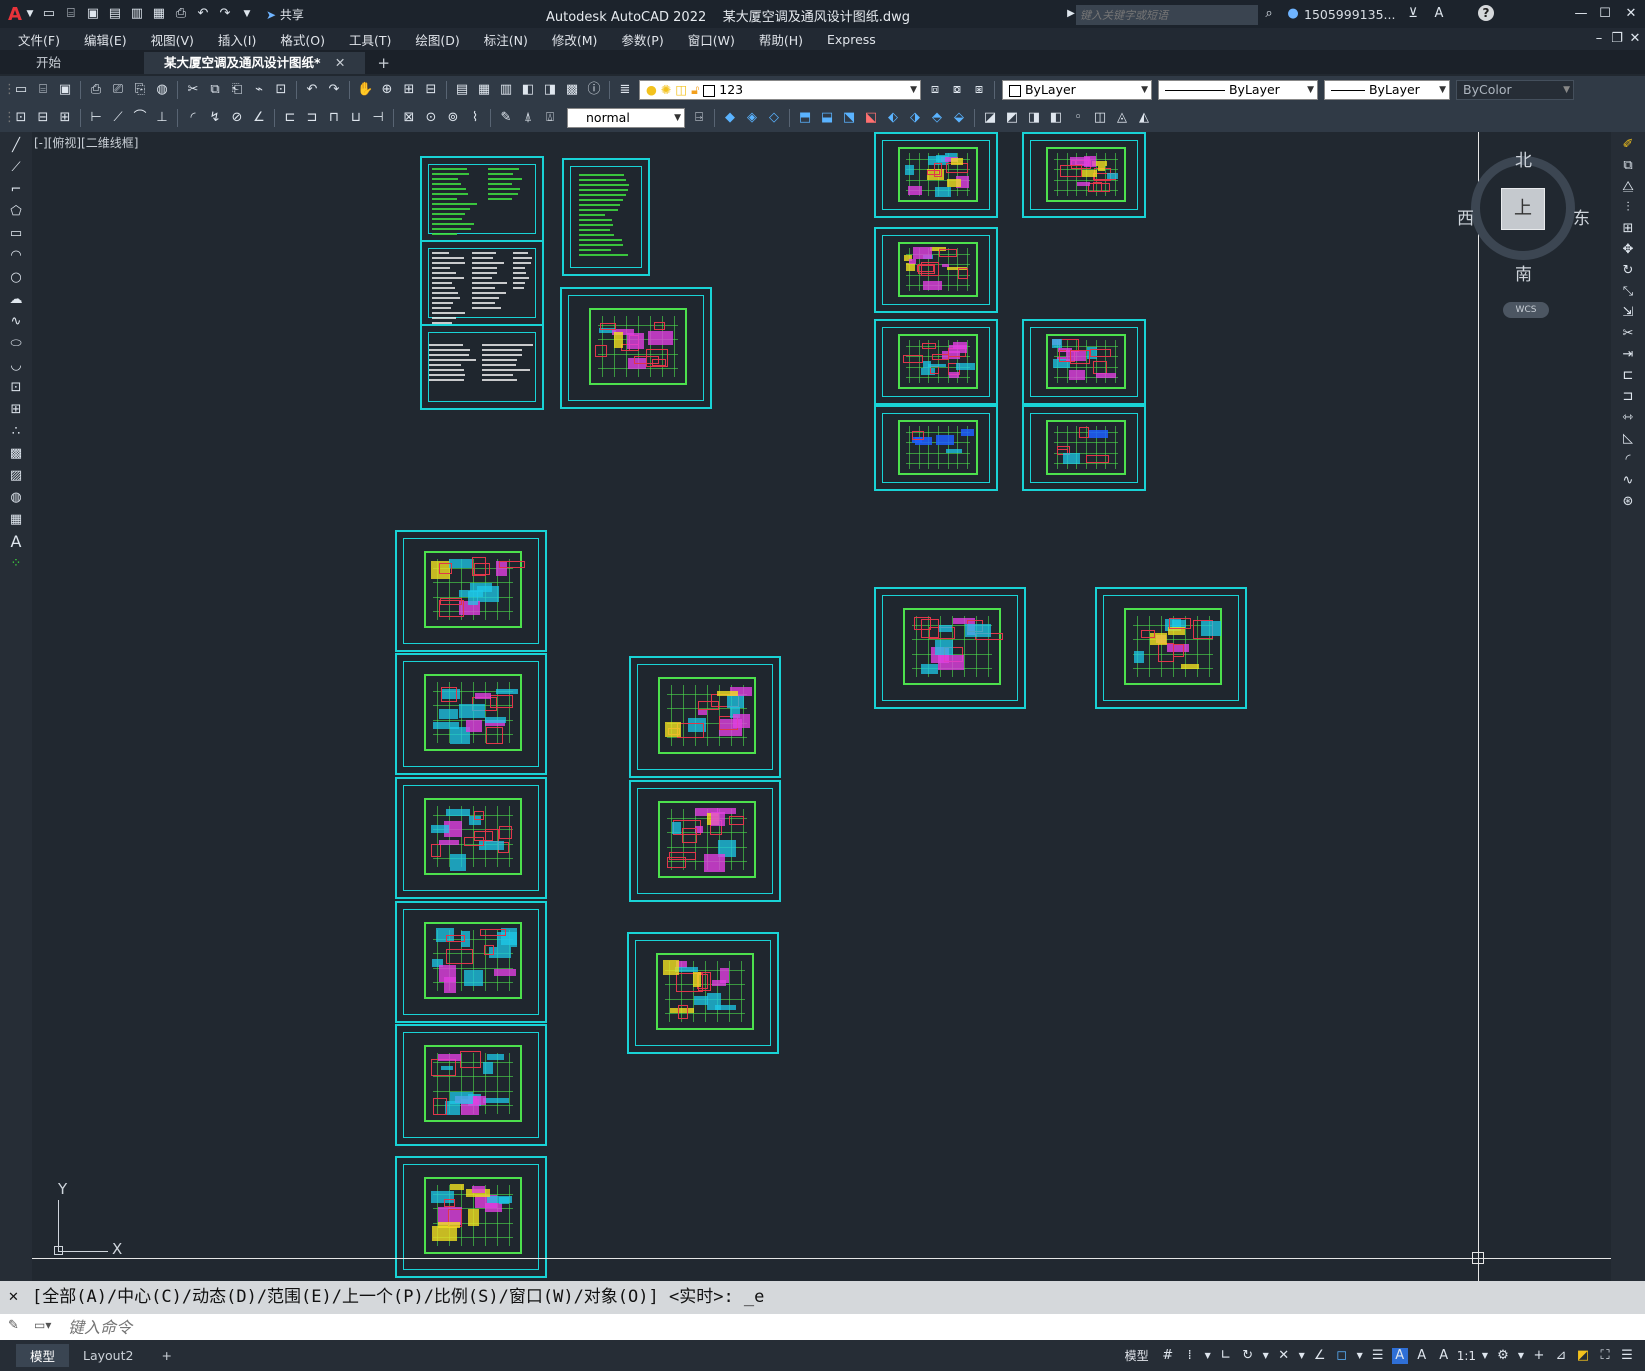 The width and height of the screenshot is (1645, 1371). I want to click on zoom-realtime-icon: ⊕, so click(387, 90).